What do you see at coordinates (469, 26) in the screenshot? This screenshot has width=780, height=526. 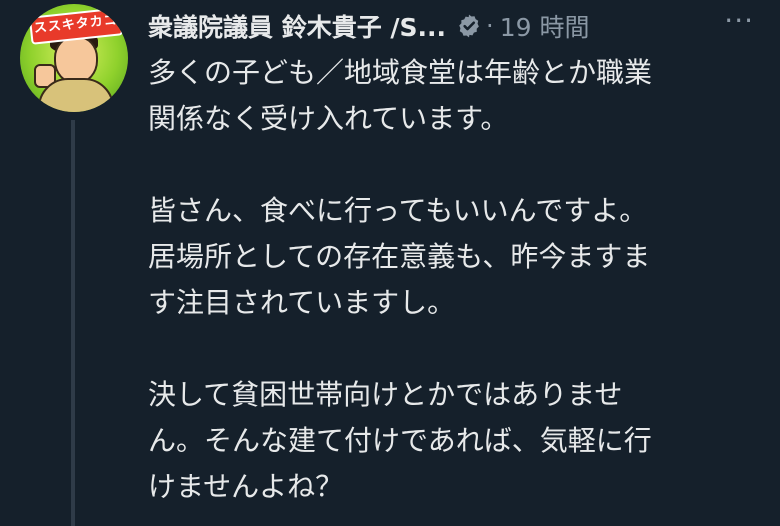 I see `verified-badge-icon` at bounding box center [469, 26].